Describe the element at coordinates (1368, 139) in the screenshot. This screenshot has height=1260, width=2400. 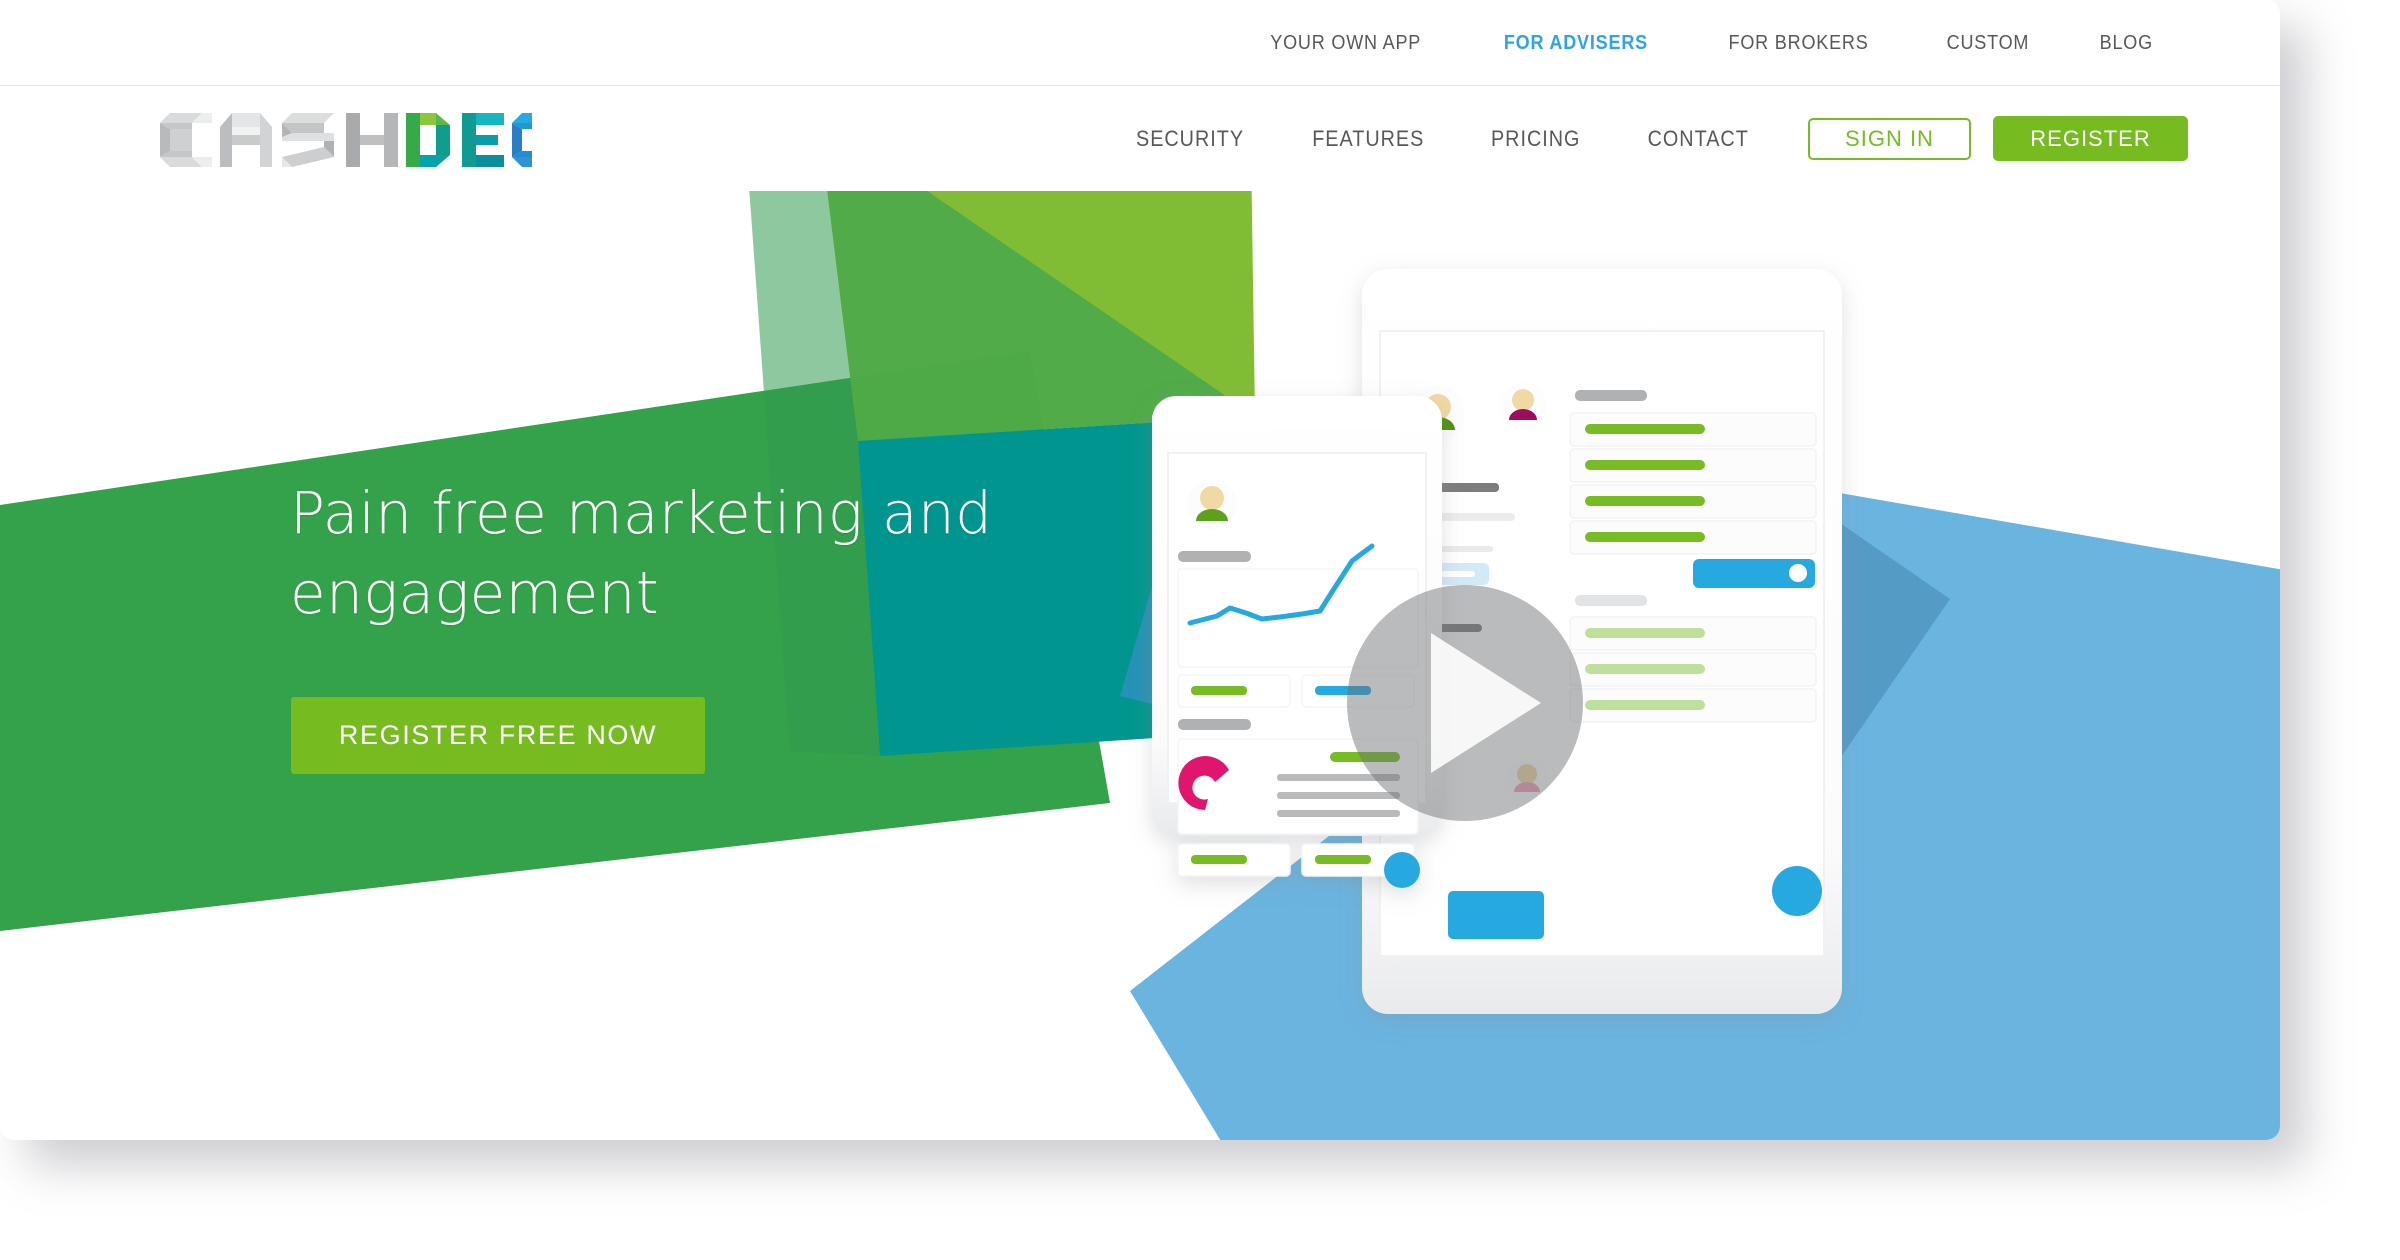
I see `main-nav-item-features: FEATURES` at that location.